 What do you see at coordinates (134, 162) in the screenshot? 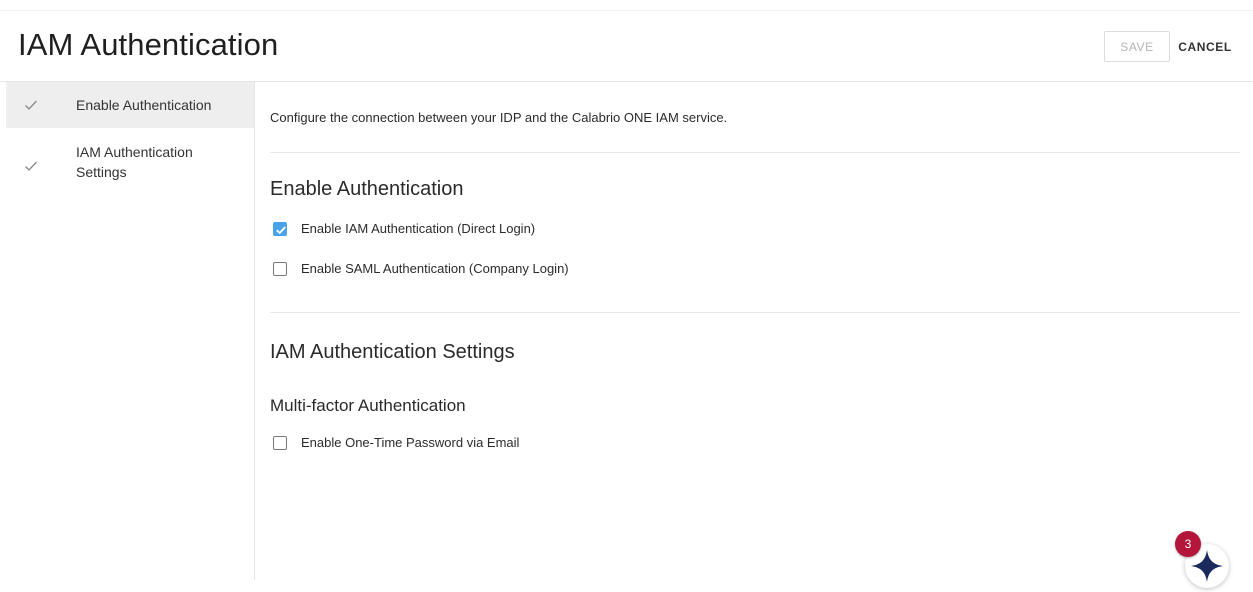
I see `sidebar-item-label: IAM Authentication Settings` at bounding box center [134, 162].